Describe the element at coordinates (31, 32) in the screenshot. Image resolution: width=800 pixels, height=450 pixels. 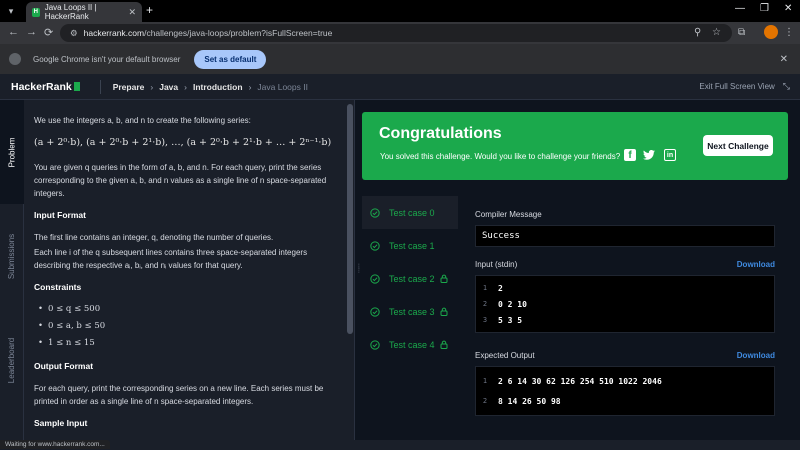
I see `forward-icon: →` at that location.